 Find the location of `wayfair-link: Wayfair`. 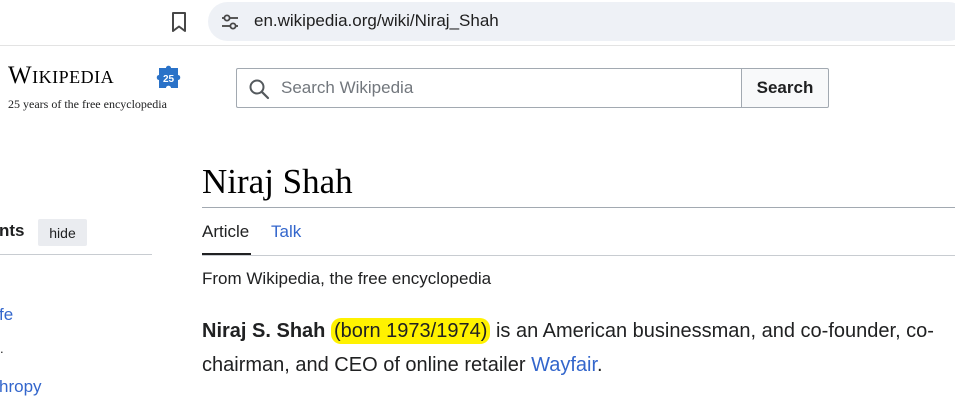

wayfair-link: Wayfair is located at coordinates (564, 365).